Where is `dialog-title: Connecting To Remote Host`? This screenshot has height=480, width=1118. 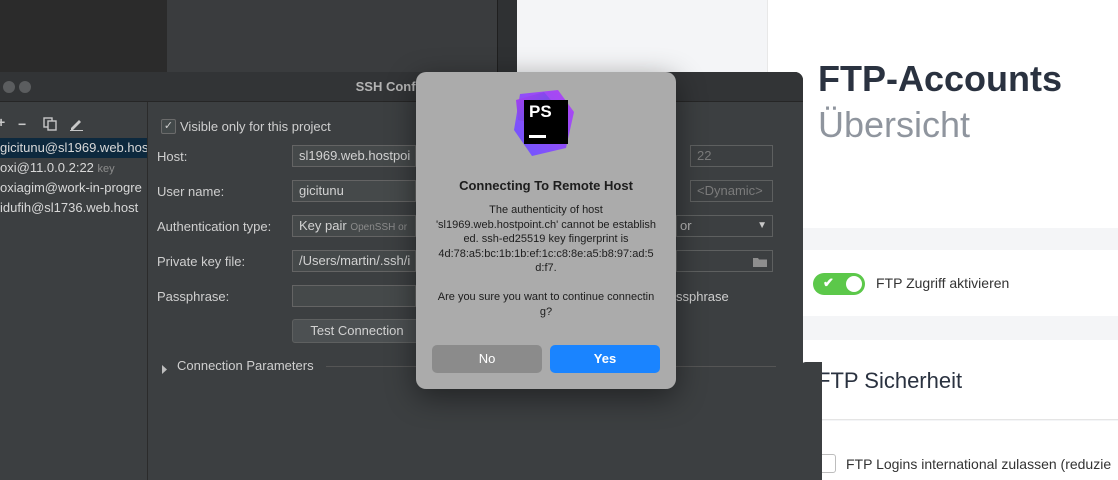
dialog-title: Connecting To Remote Host is located at coordinates (546, 185).